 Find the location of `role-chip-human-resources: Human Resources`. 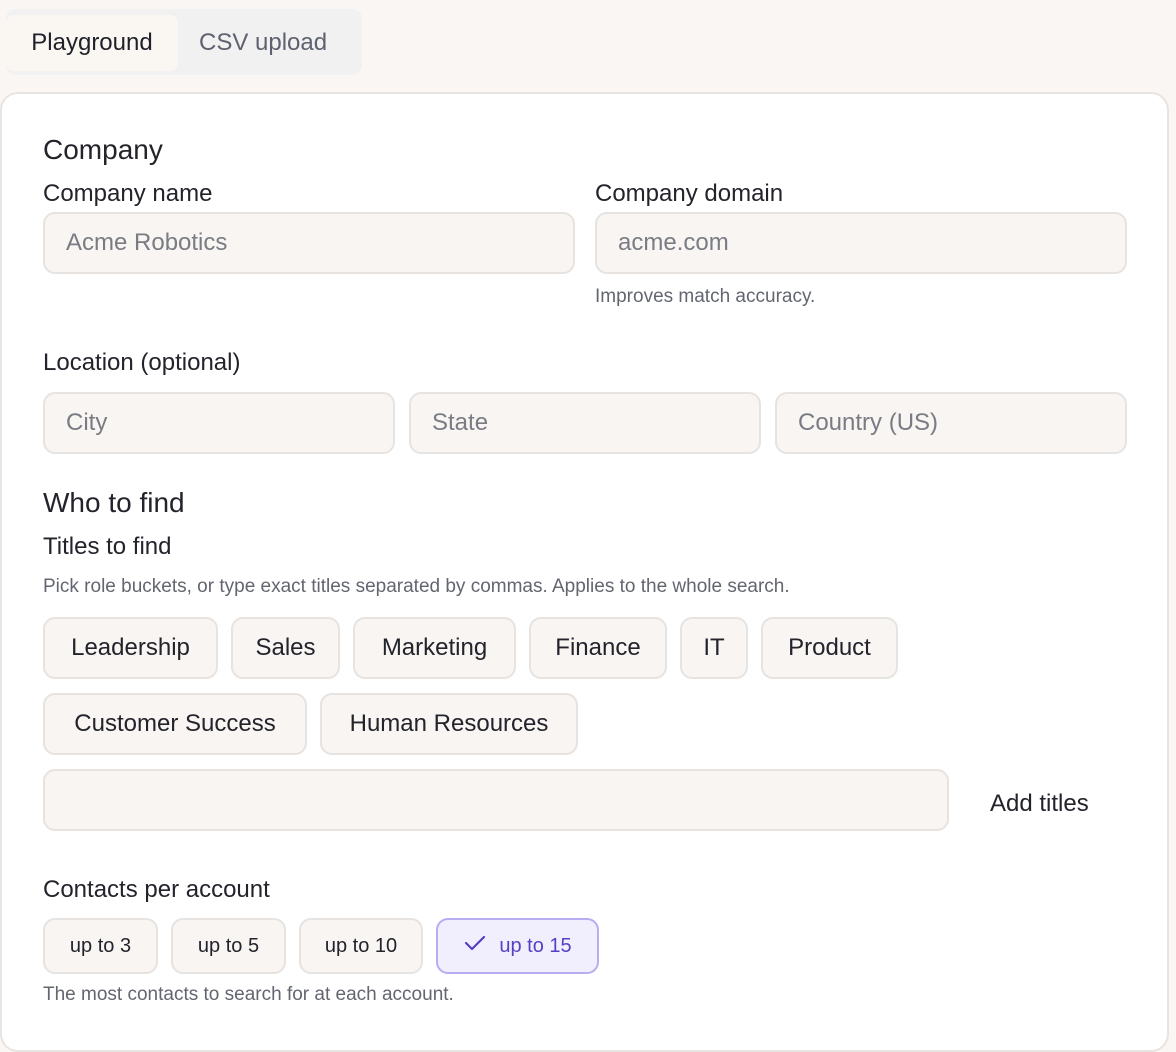

role-chip-human-resources: Human Resources is located at coordinates (449, 724).